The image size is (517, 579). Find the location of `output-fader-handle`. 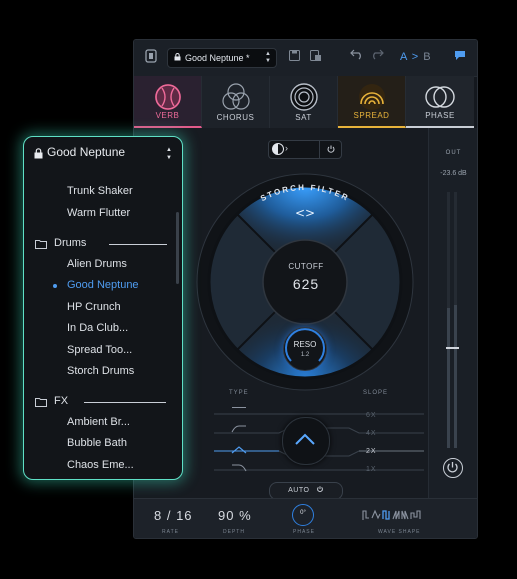

output-fader-handle is located at coordinates (452, 348).